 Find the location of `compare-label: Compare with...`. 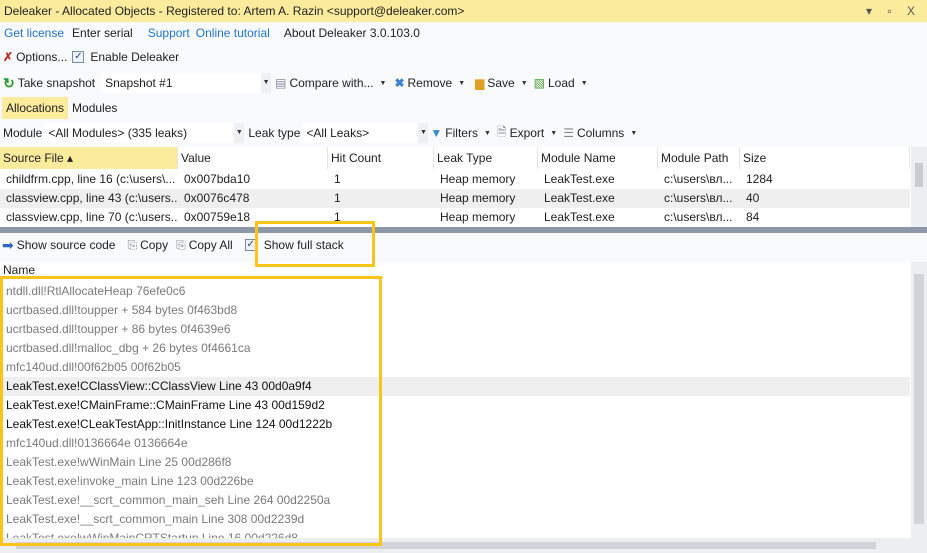

compare-label: Compare with... is located at coordinates (331, 83).